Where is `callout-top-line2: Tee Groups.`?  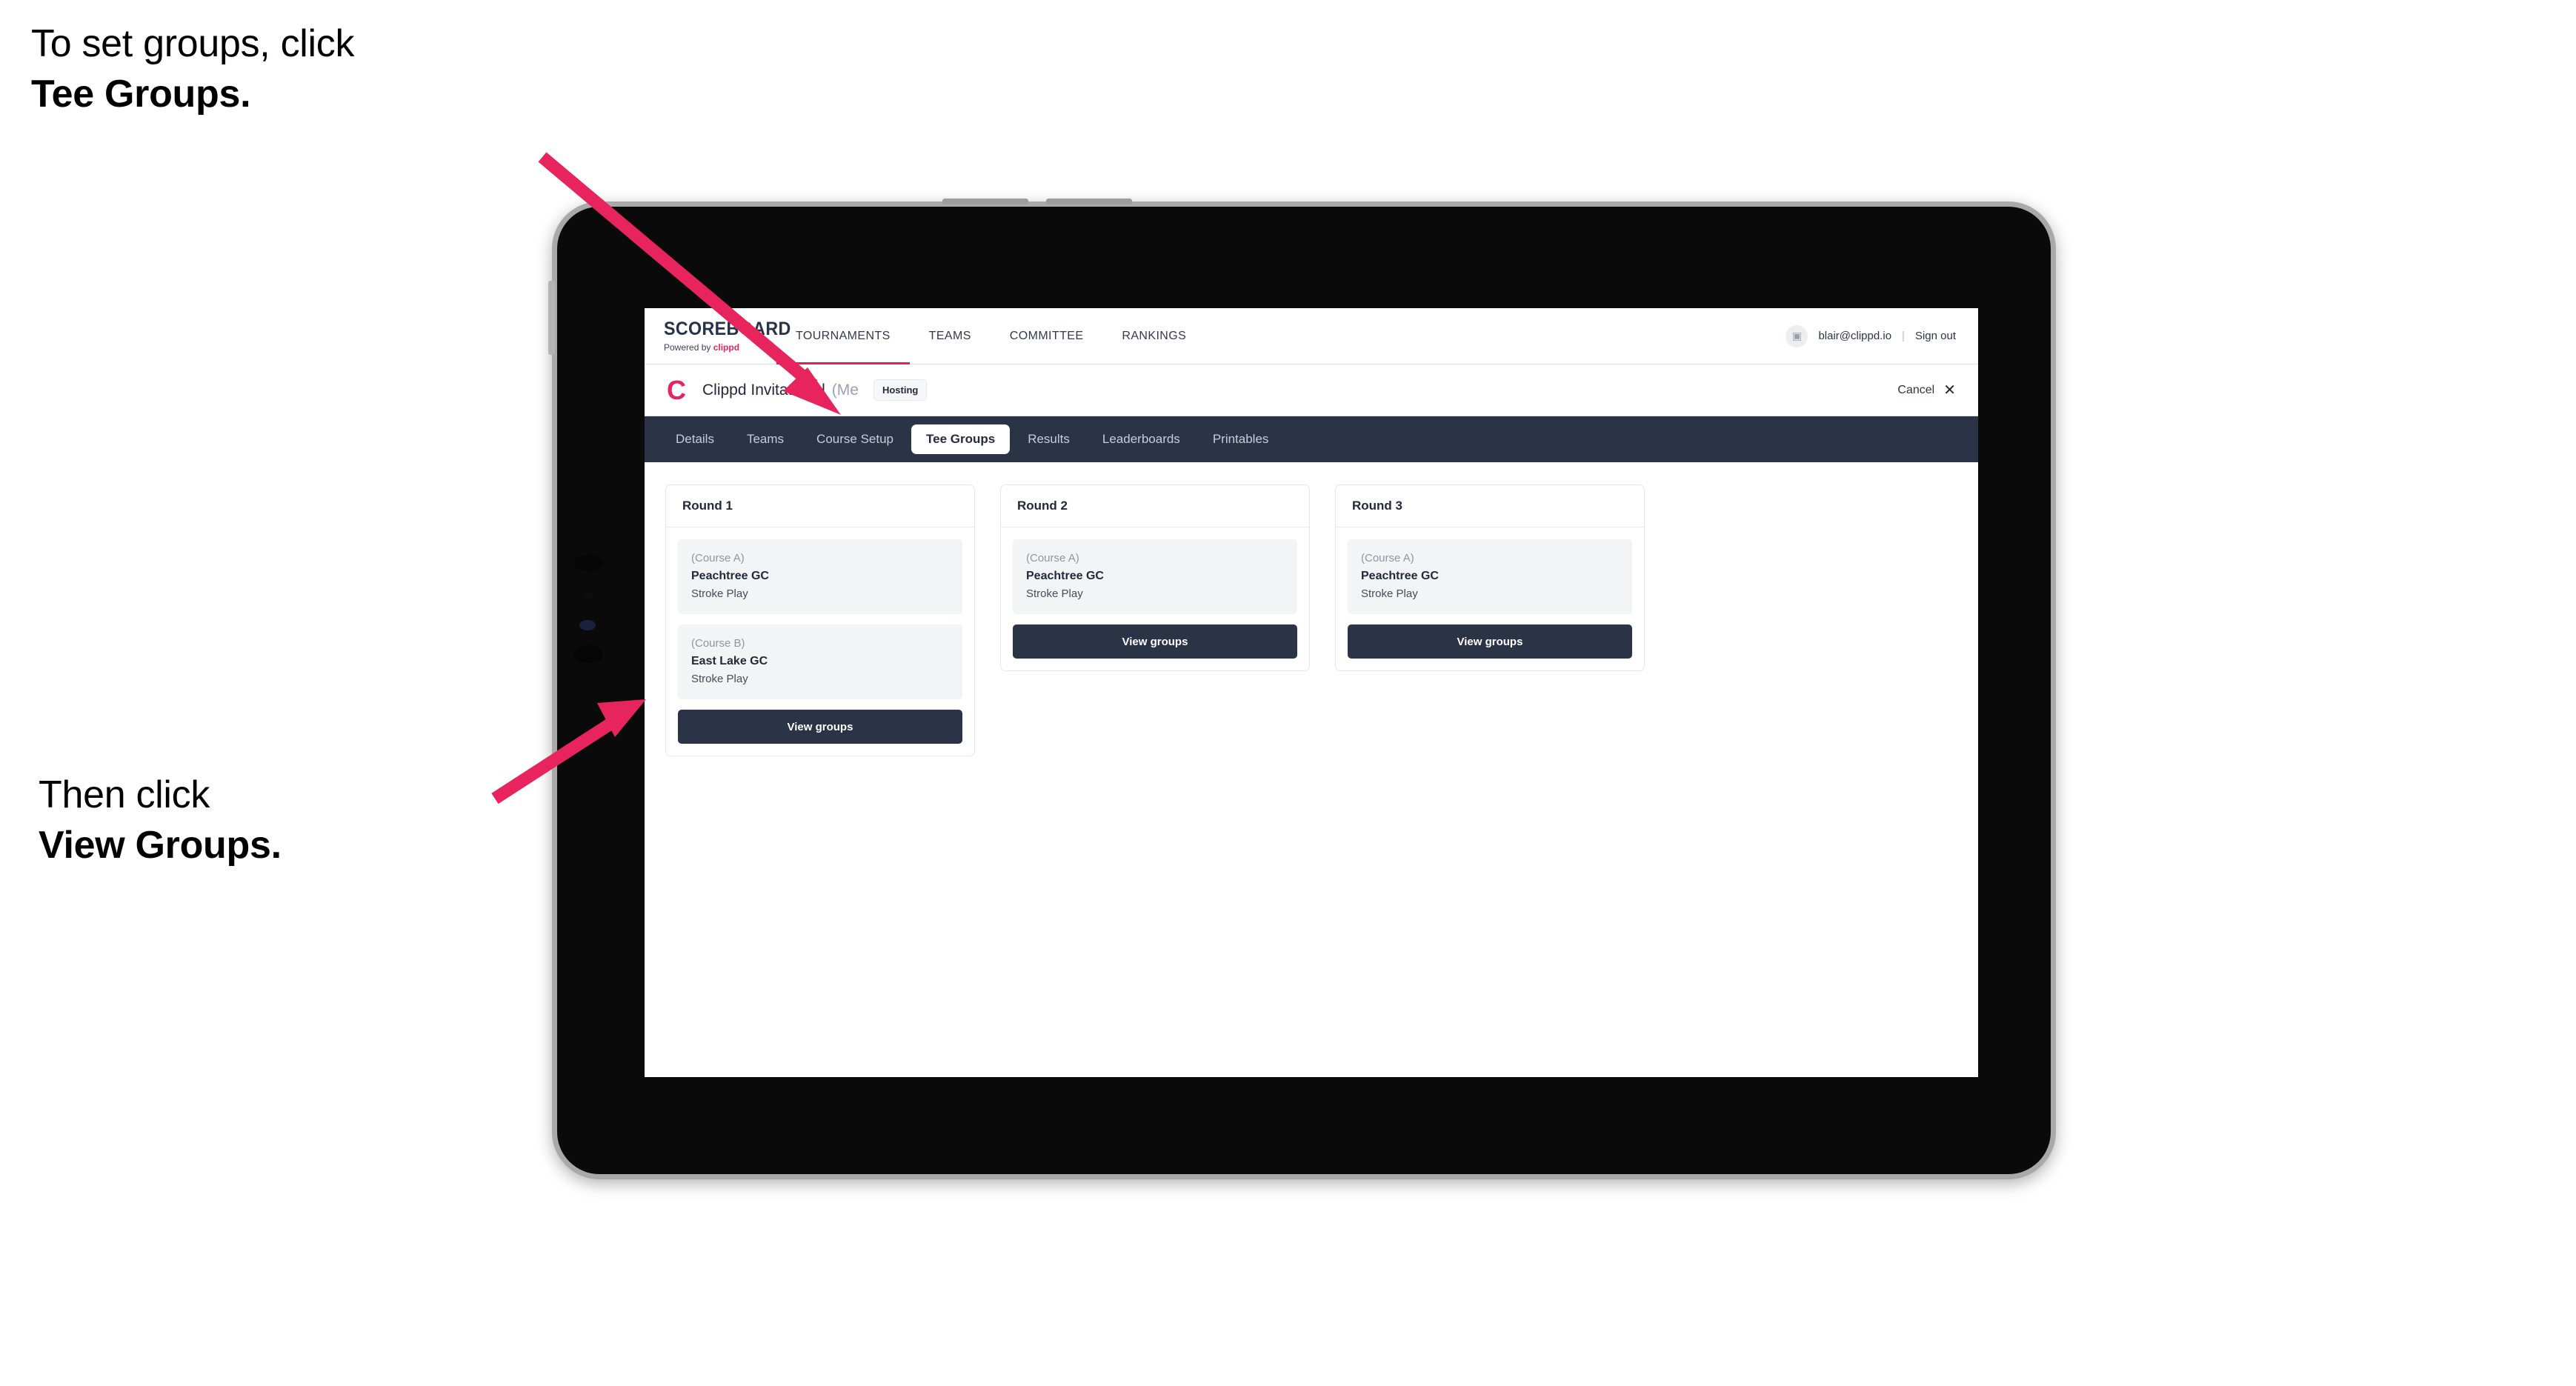
callout-top-line2: Tee Groups. is located at coordinates (141, 94).